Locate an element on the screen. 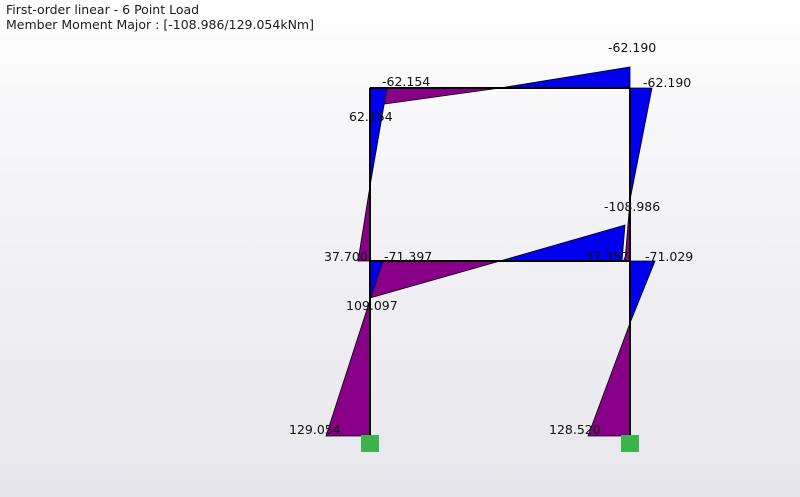  label-left-lower-col-top: 109.097 is located at coordinates (372, 305).